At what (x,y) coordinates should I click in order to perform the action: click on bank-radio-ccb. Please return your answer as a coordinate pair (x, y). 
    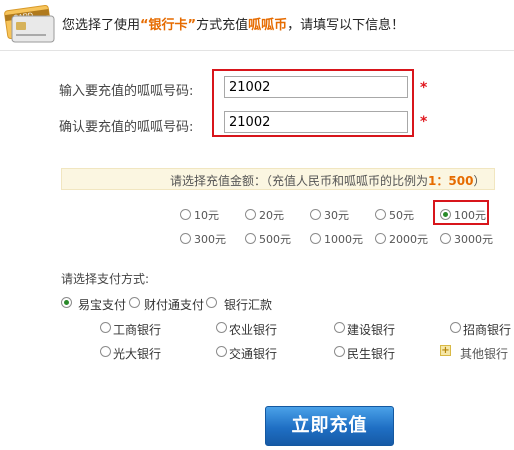
    Looking at the image, I should click on (339, 327).